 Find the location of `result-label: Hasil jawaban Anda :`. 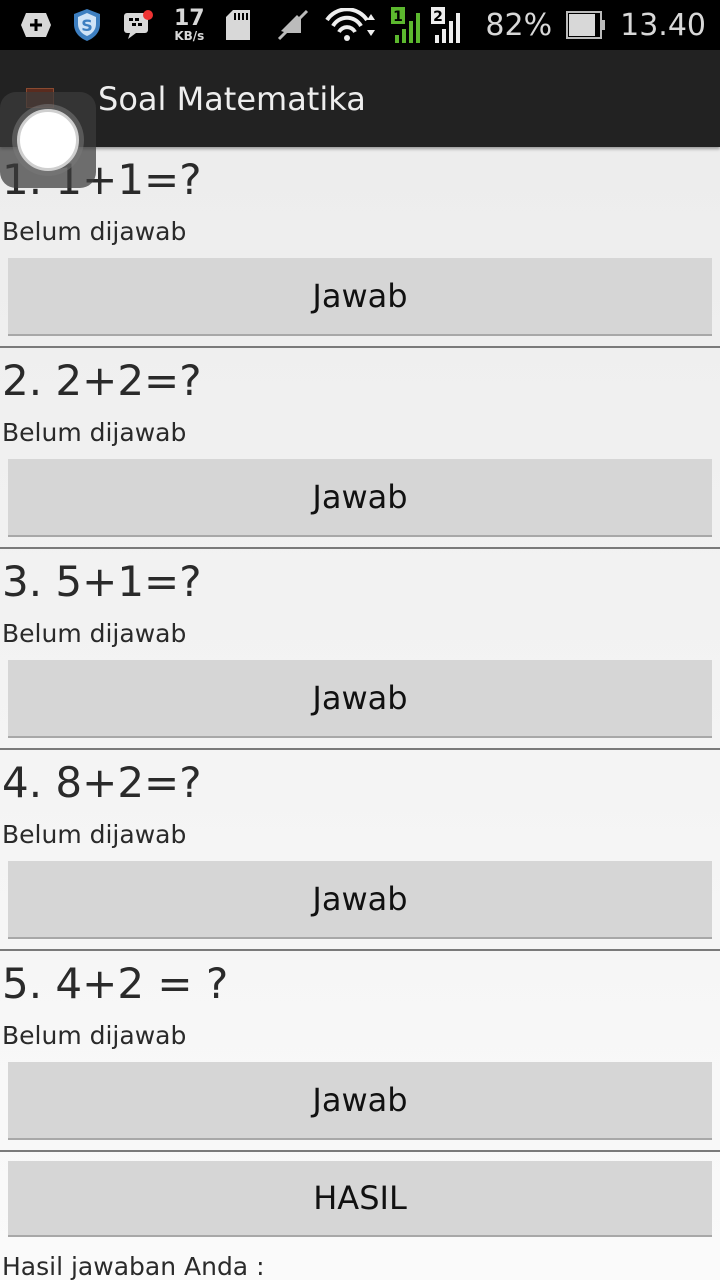

result-label: Hasil jawaban Anda : is located at coordinates (133, 1266).